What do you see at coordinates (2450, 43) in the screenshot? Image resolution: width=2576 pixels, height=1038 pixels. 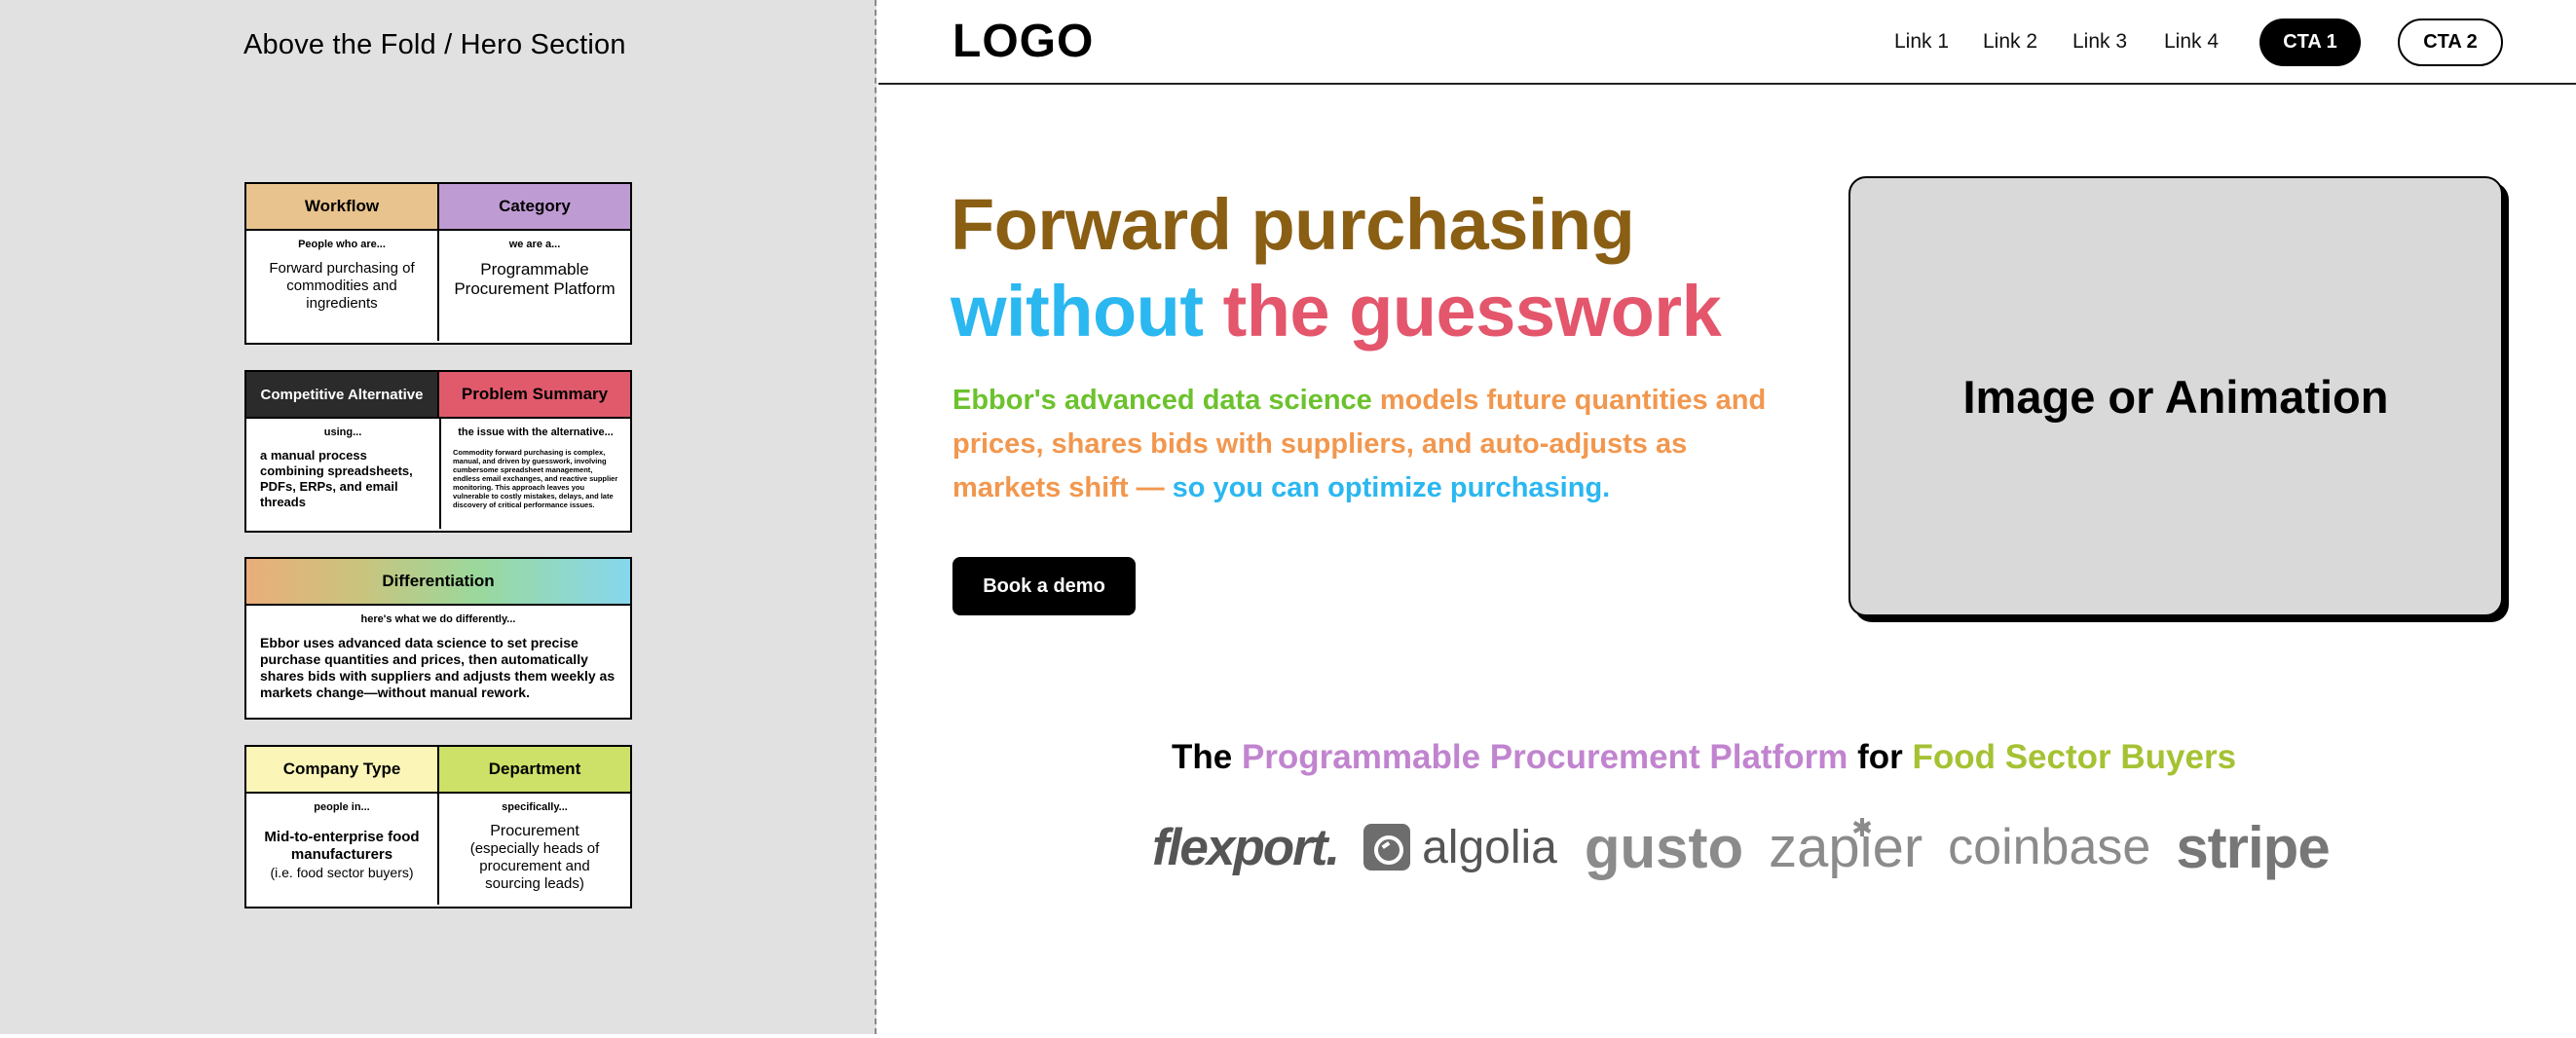 I see `cta-2-button: CTA 2` at bounding box center [2450, 43].